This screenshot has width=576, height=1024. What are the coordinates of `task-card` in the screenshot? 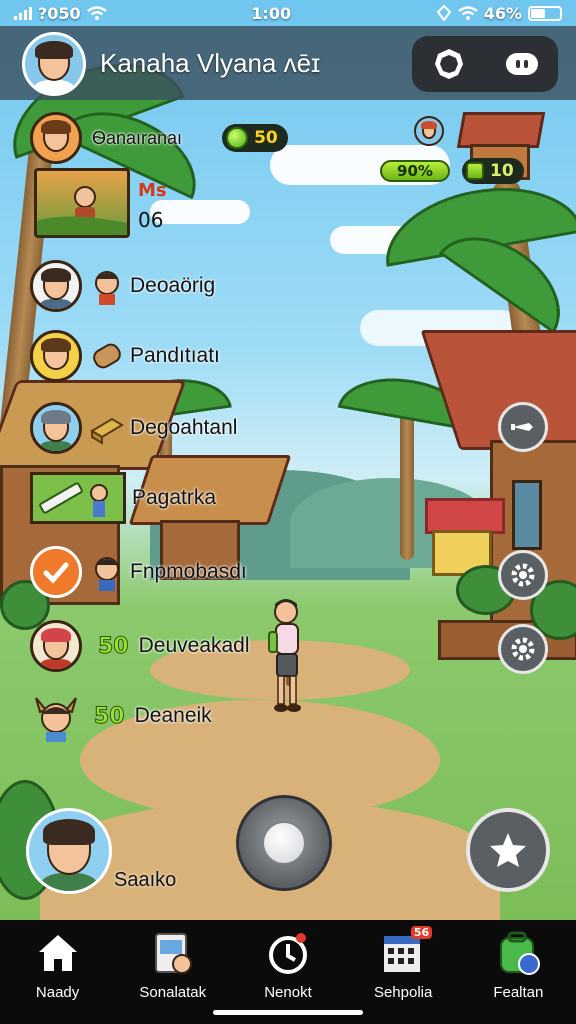 It's located at (78, 498).